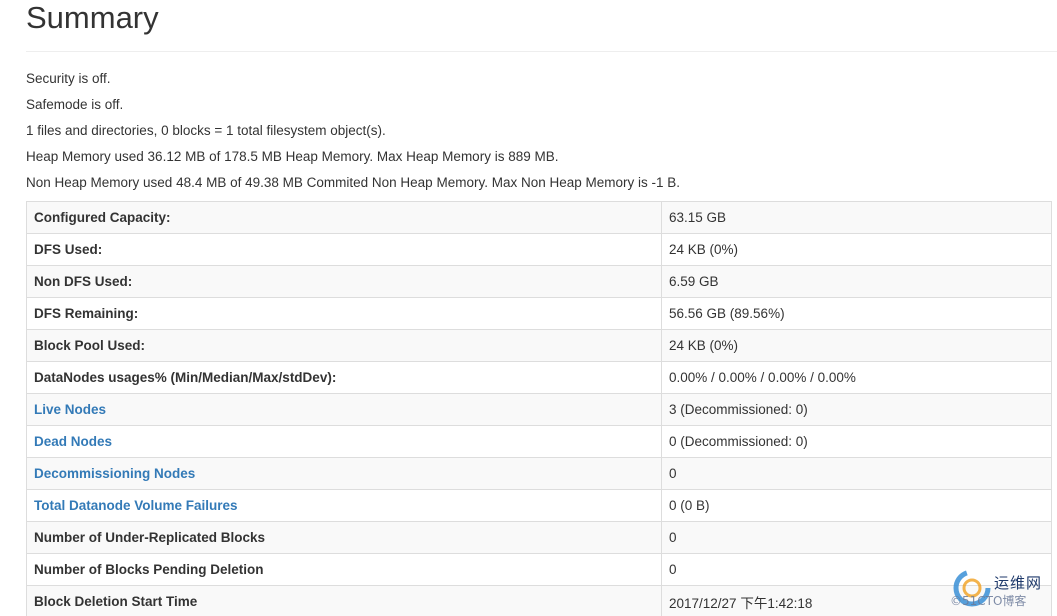 This screenshot has height=616, width=1057. What do you see at coordinates (856, 281) in the screenshot?
I see `non-dfs-used-value: 6.59 GB` at bounding box center [856, 281].